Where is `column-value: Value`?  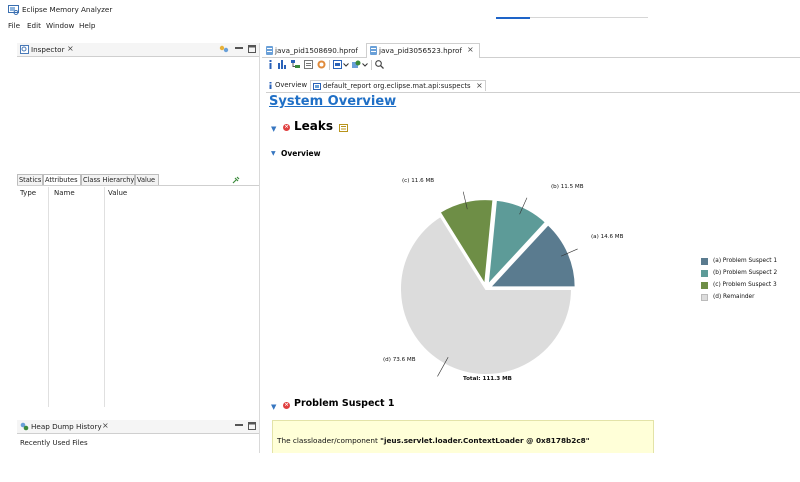
column-value: Value is located at coordinates (117, 193).